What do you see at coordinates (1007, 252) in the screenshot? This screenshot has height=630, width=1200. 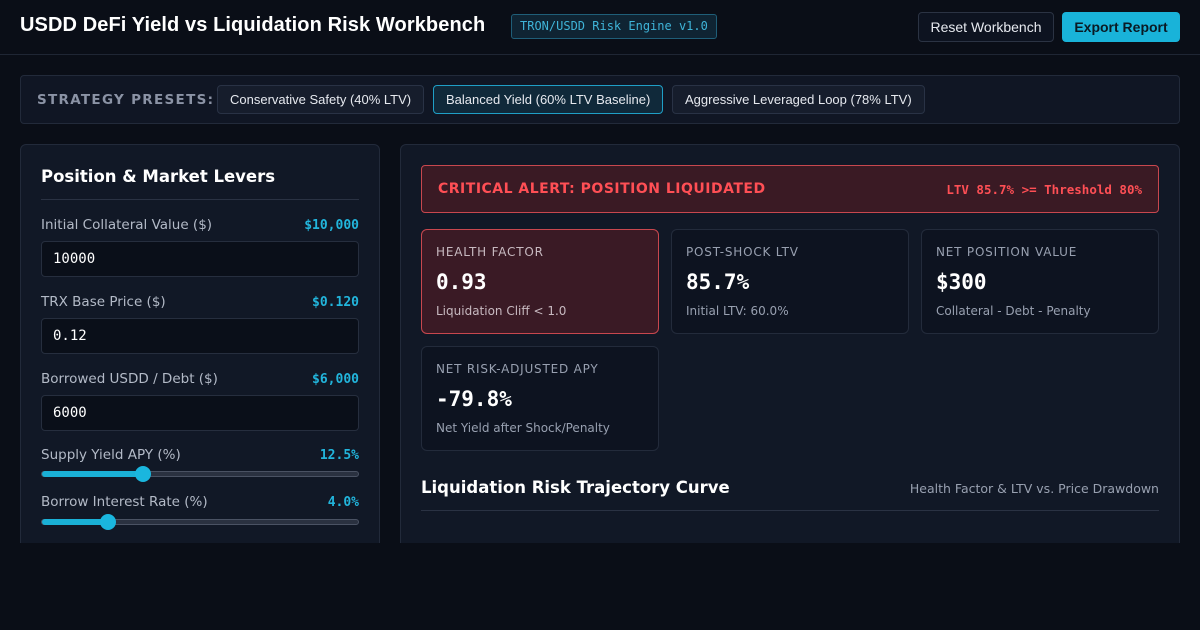 I see `net-position-label: NET POSITION VALUE` at bounding box center [1007, 252].